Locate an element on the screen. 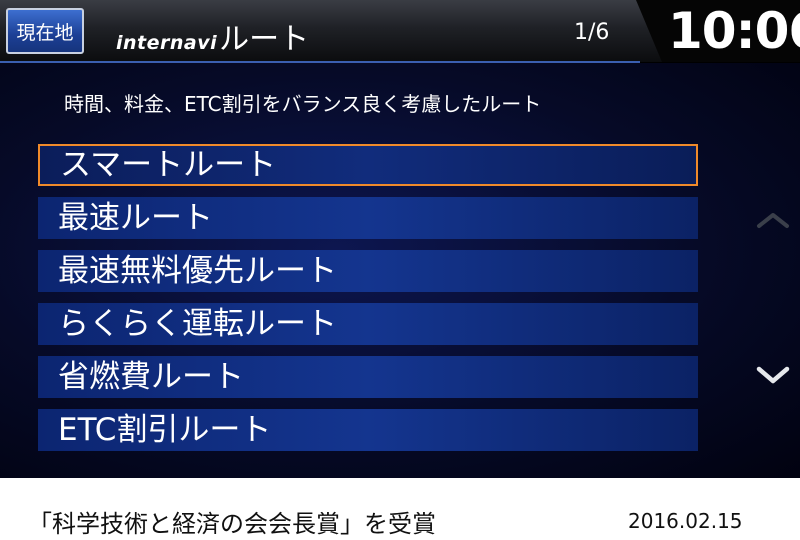 The width and height of the screenshot is (800, 540). route-item-eco: 省燃費ルート is located at coordinates (368, 377).